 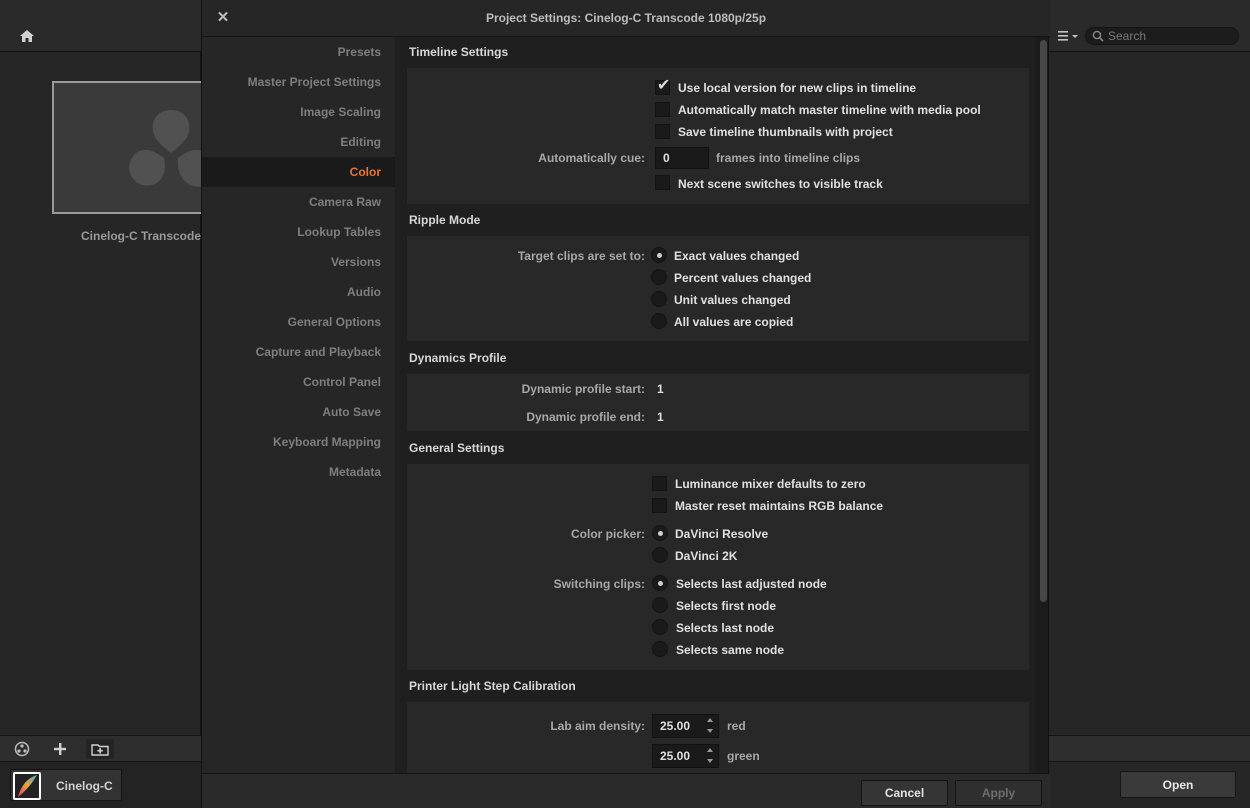 I want to click on user-avatar, so click(x=27, y=786).